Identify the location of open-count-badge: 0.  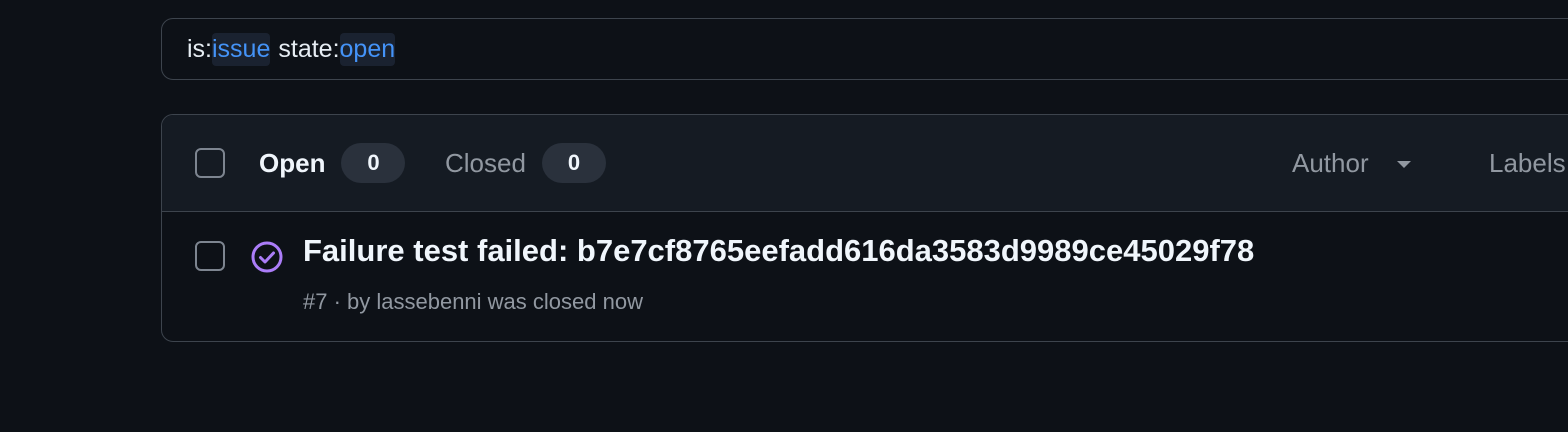
(373, 163).